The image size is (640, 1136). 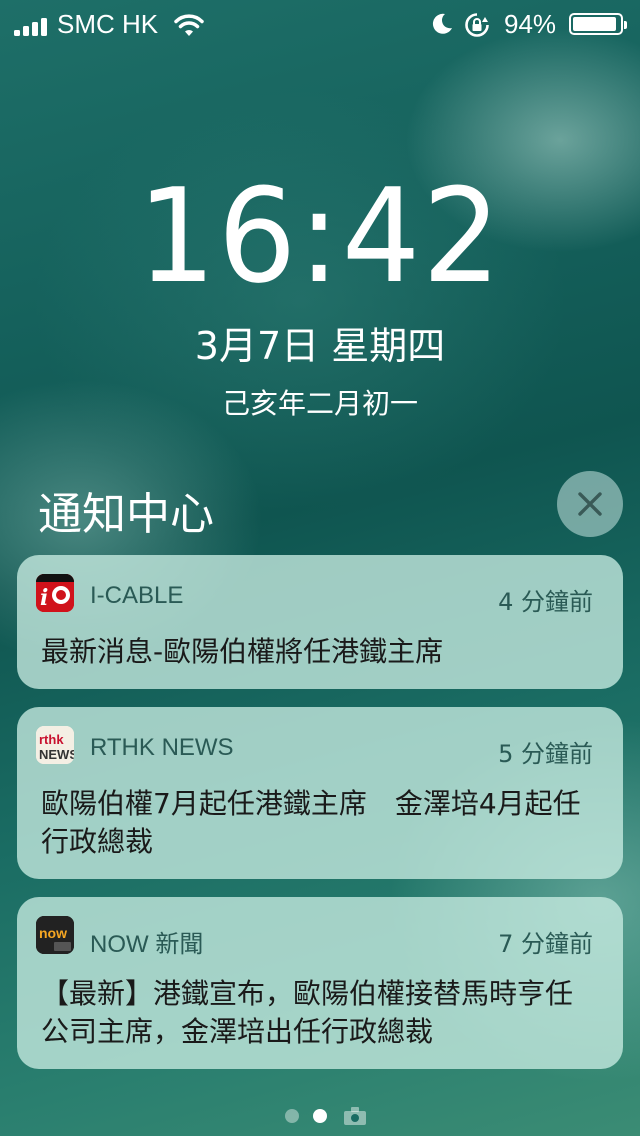 I want to click on svg-text: rthk, so click(x=51, y=739).